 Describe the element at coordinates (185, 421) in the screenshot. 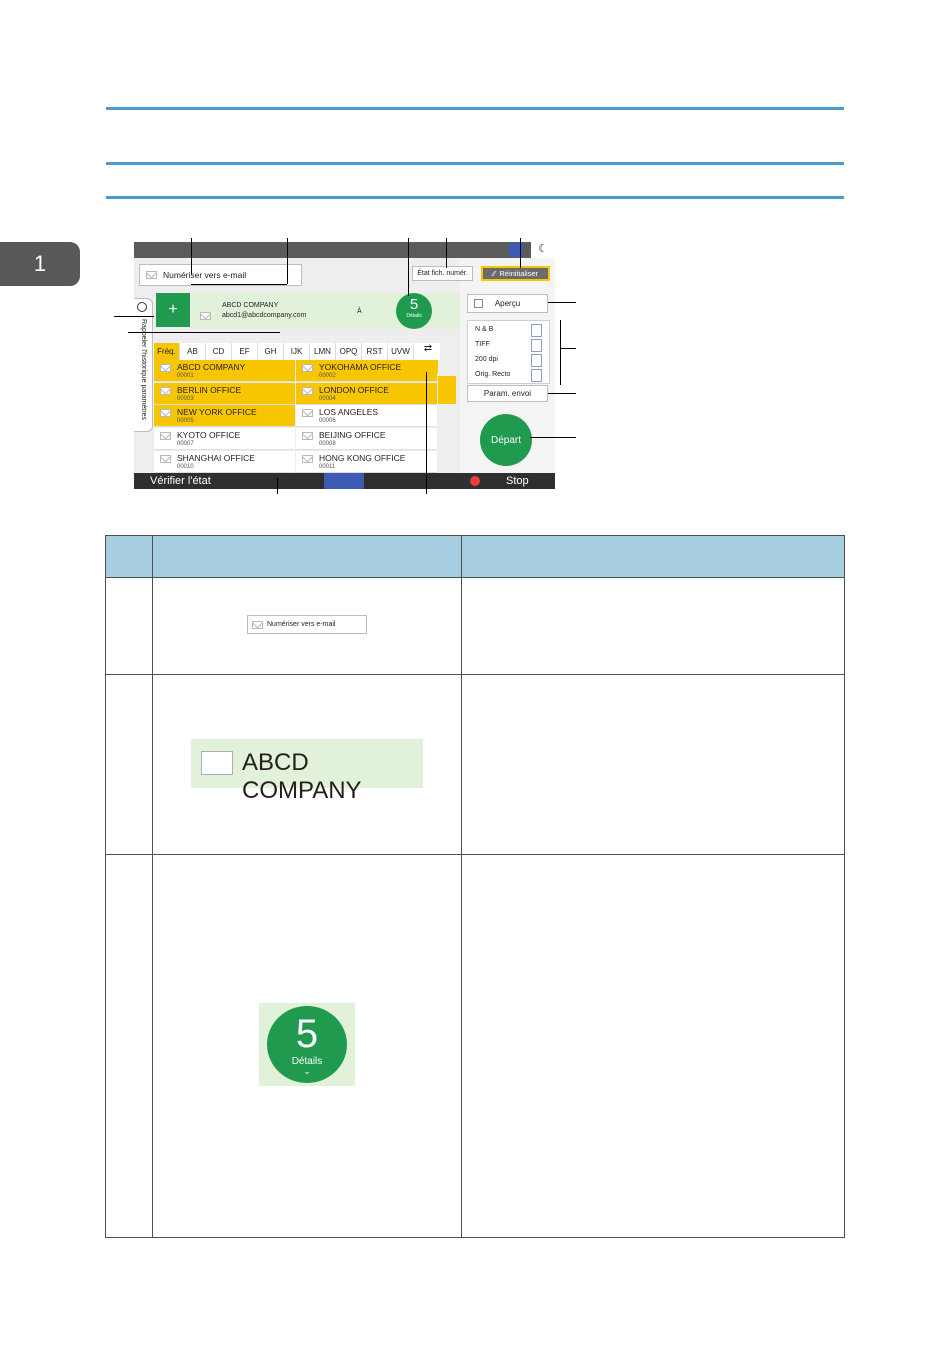

I see `list-item-number: 00005` at that location.